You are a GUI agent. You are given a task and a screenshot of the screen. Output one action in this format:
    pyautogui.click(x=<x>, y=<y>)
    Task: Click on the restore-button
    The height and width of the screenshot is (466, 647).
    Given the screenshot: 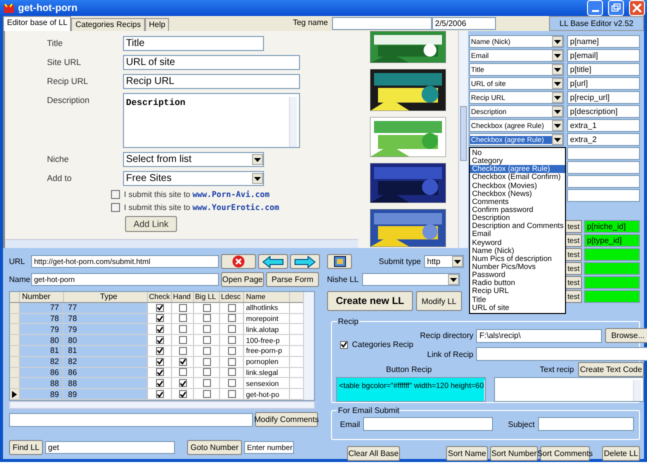 What is the action you would take?
    pyautogui.click(x=616, y=8)
    